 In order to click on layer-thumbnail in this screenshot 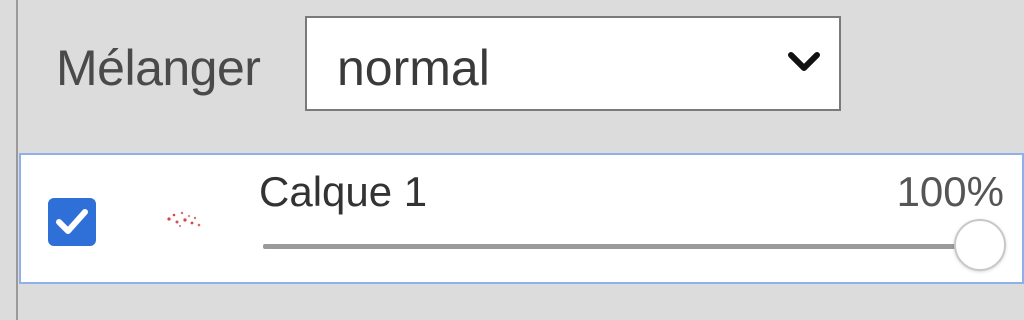, I will do `click(185, 218)`.